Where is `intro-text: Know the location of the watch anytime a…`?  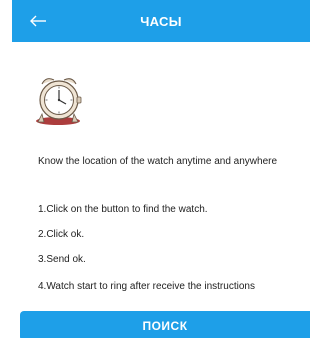 intro-text: Know the location of the watch anytime a… is located at coordinates (158, 161).